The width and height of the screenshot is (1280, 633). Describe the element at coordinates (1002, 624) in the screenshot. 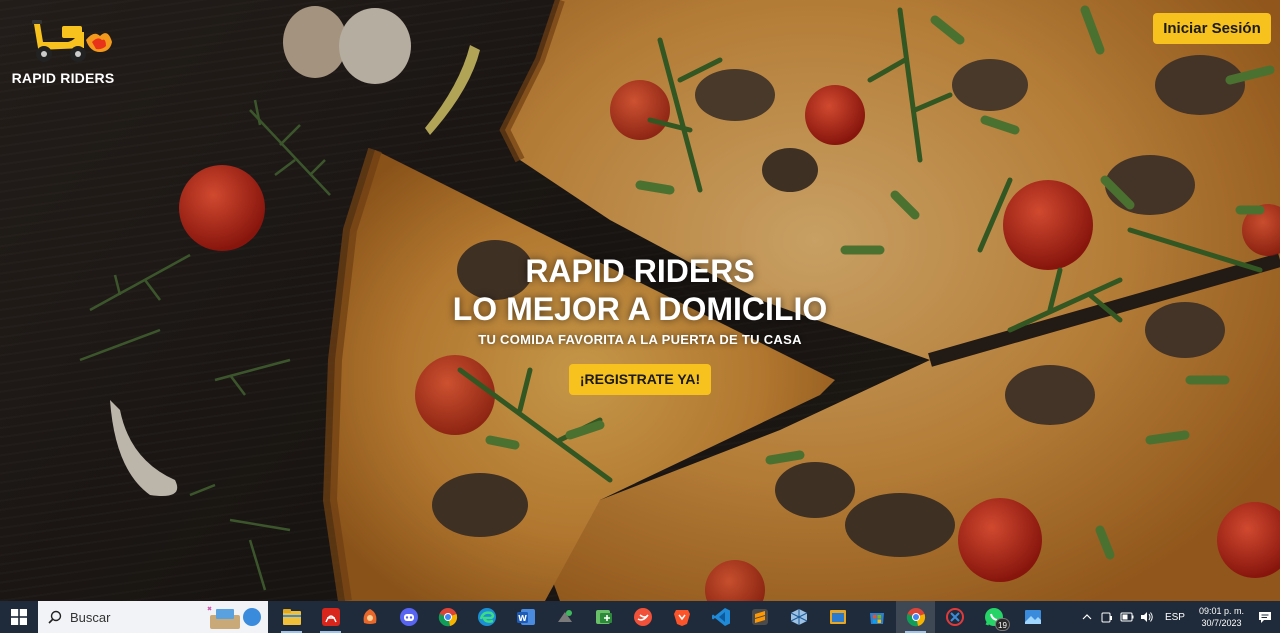

I see `whatsapp-unread-badge: 19` at that location.